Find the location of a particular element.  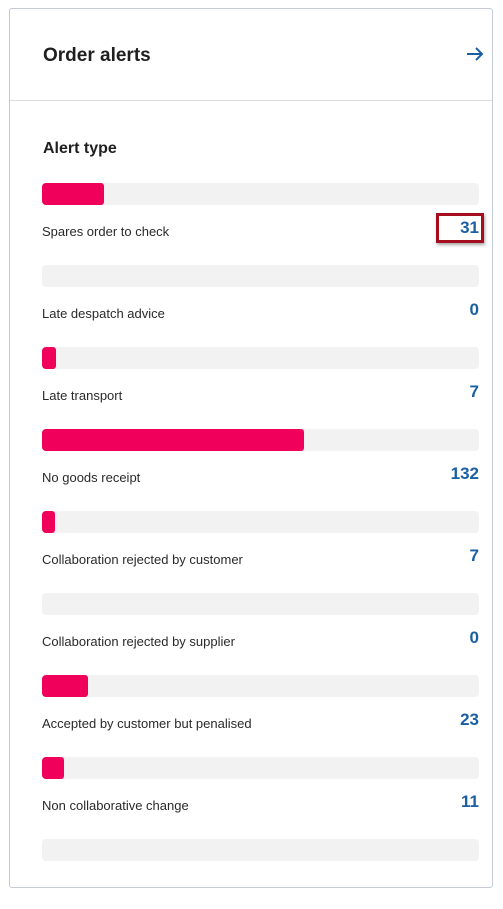

alert-label: Late despatch advice is located at coordinates (103, 313).